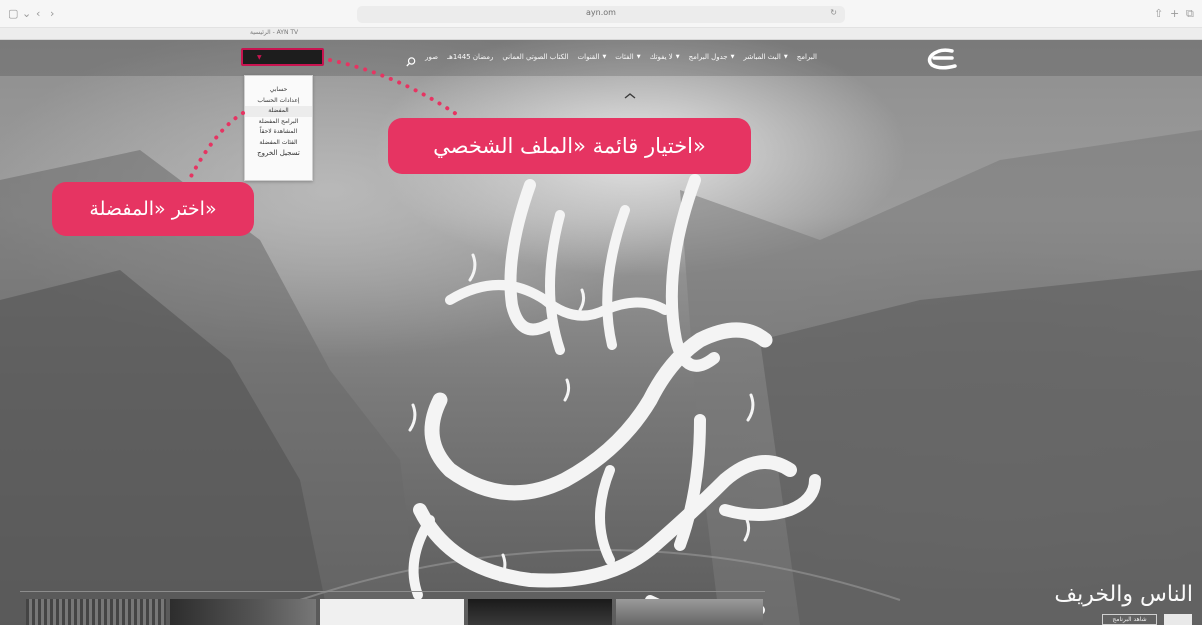  Describe the element at coordinates (396, 89) in the screenshot. I see `connector-profile` at that location.